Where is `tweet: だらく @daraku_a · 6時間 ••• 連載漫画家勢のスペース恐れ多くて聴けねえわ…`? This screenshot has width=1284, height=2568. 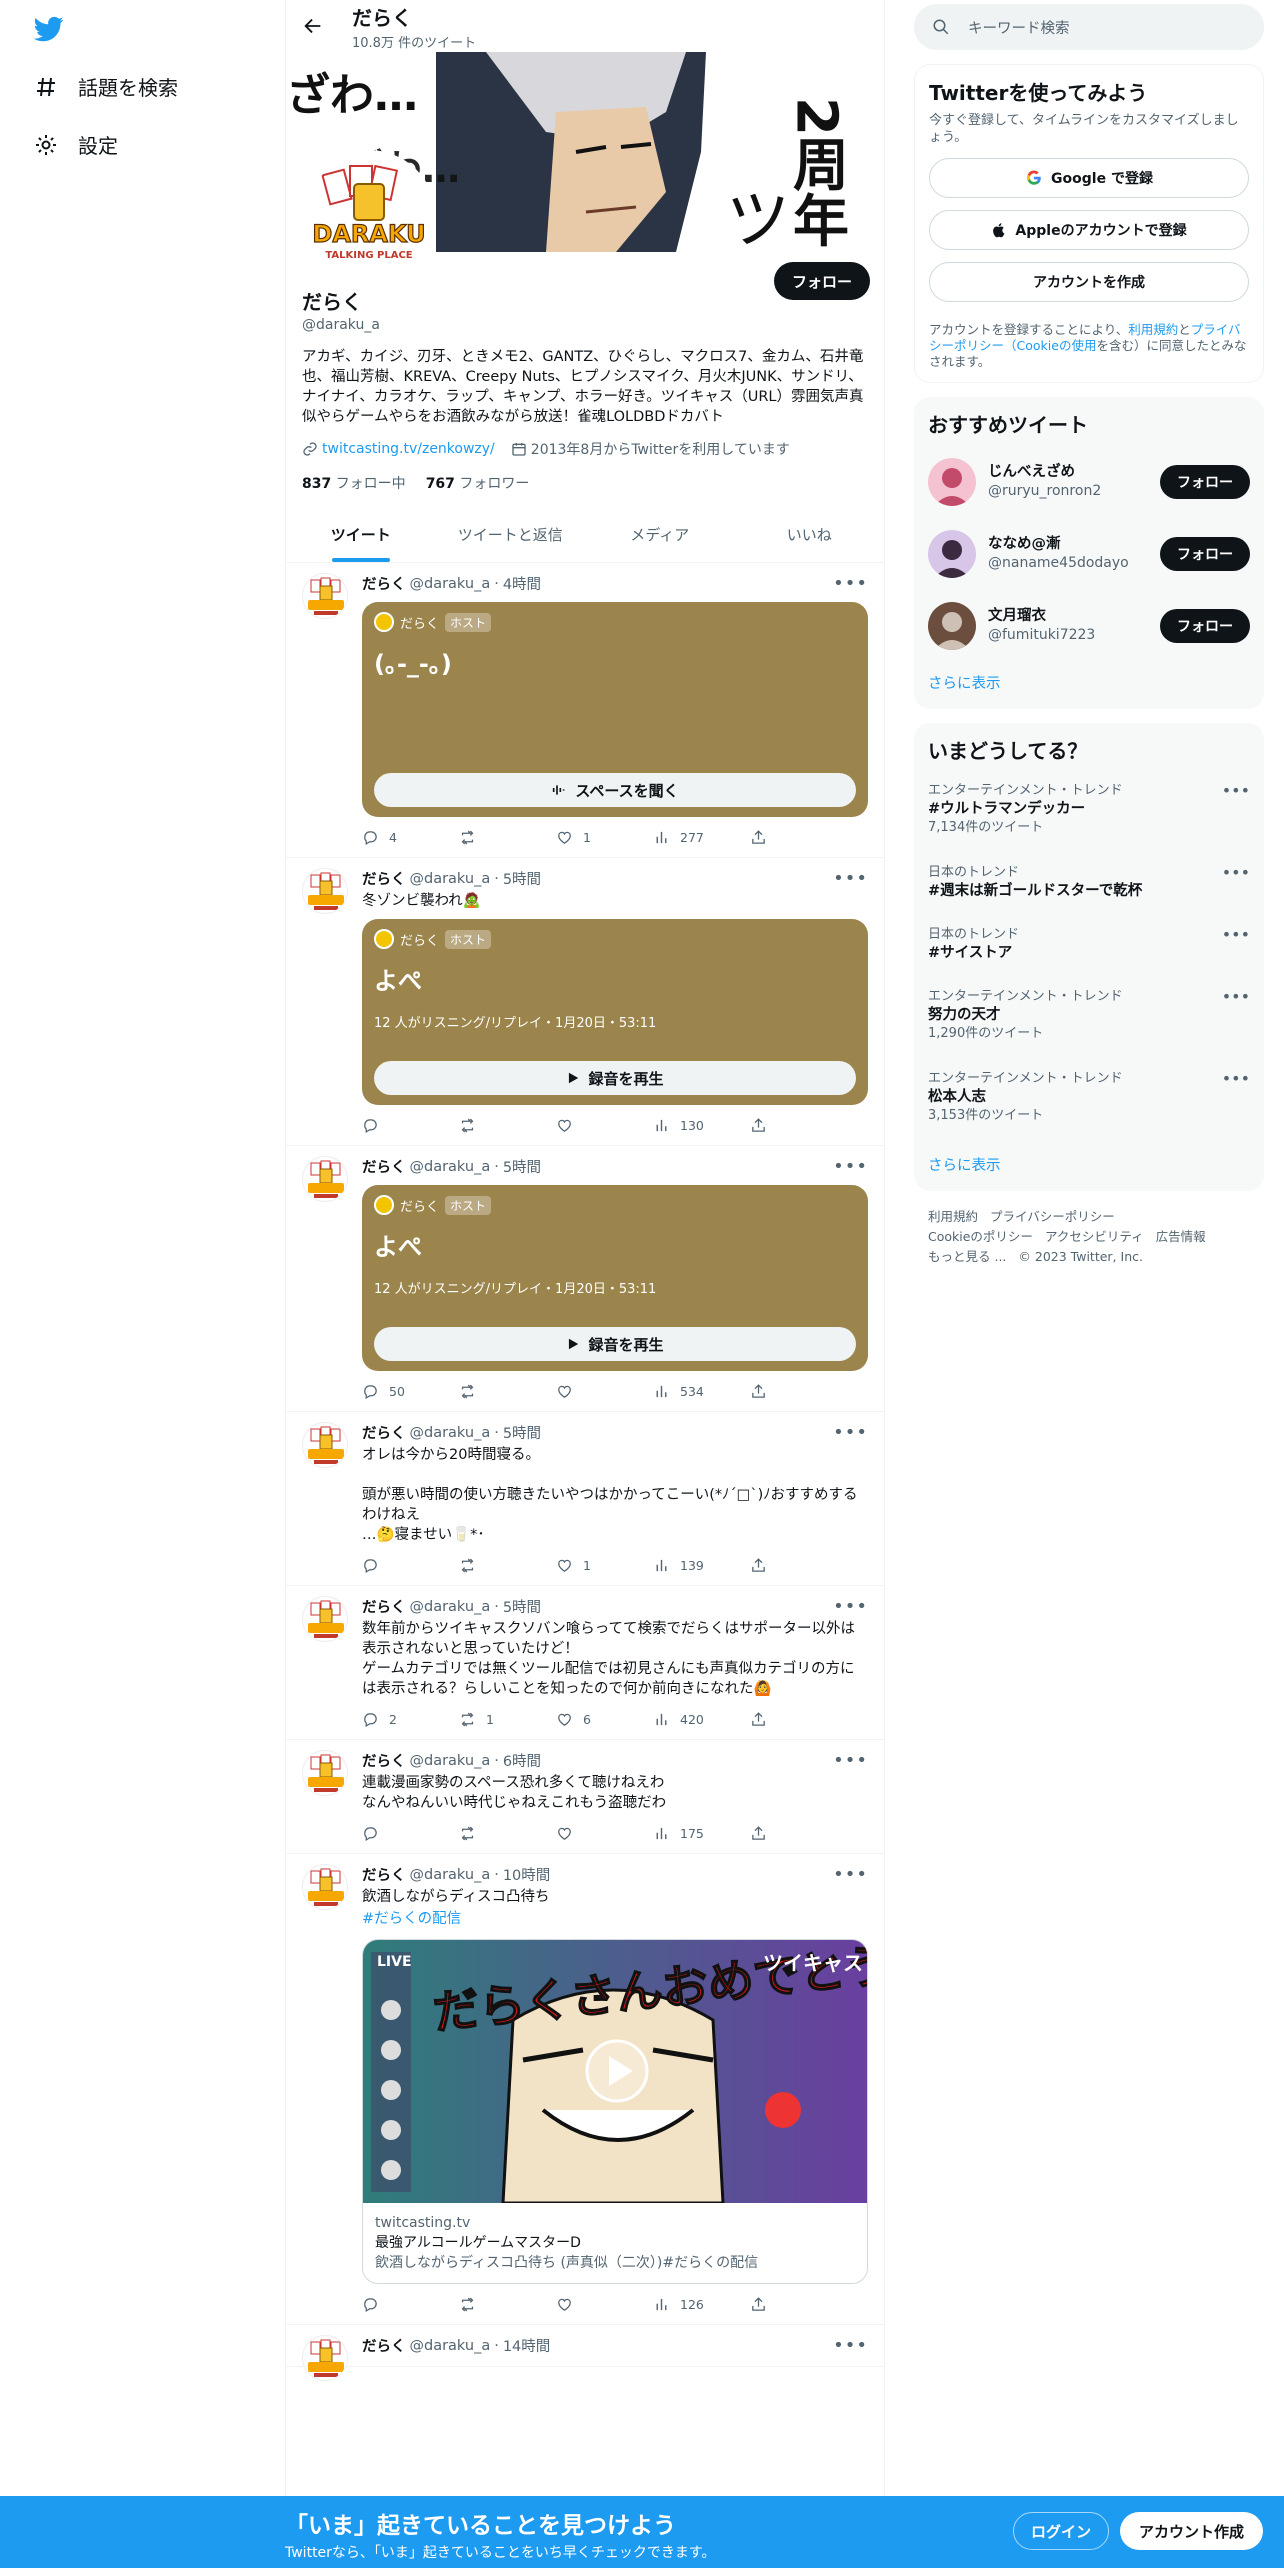 tweet: だらく @daraku_a · 6時間 ••• 連載漫画家勢のスペース恐れ多くて聴けねえわ… is located at coordinates (585, 1797).